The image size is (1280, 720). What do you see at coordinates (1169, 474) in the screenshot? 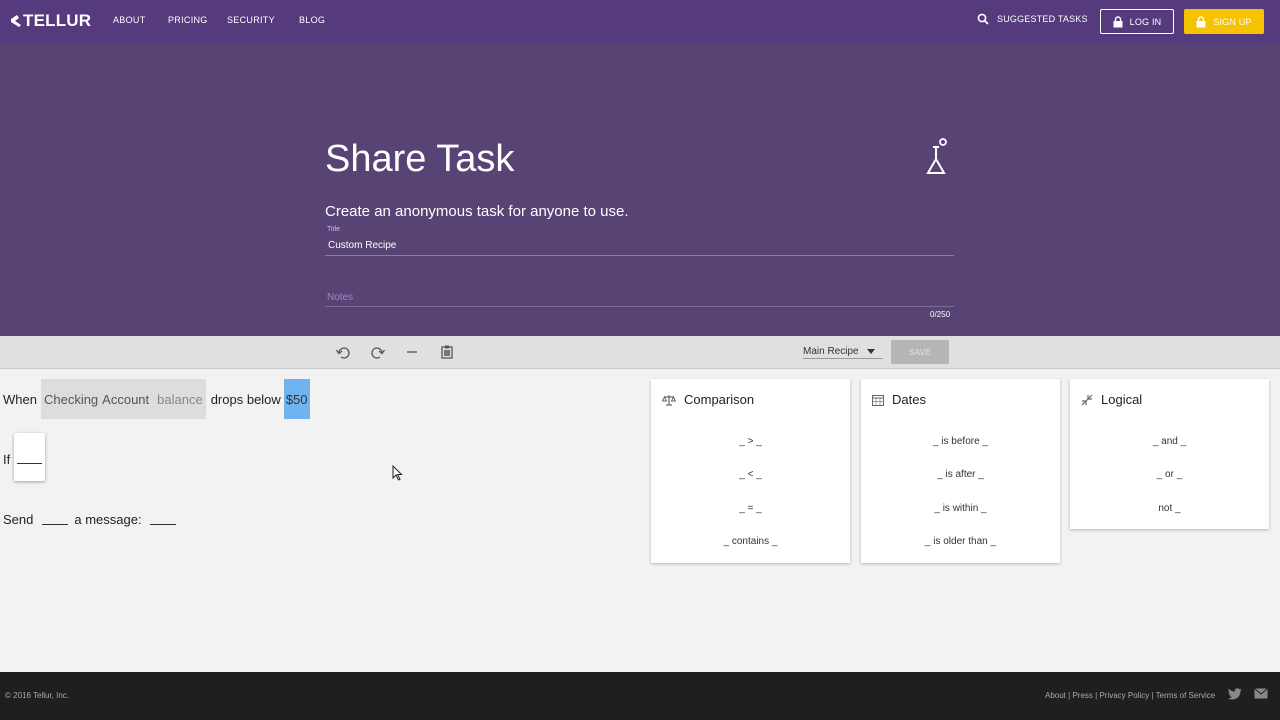
I see `palette-item-or: _ or _` at bounding box center [1169, 474].